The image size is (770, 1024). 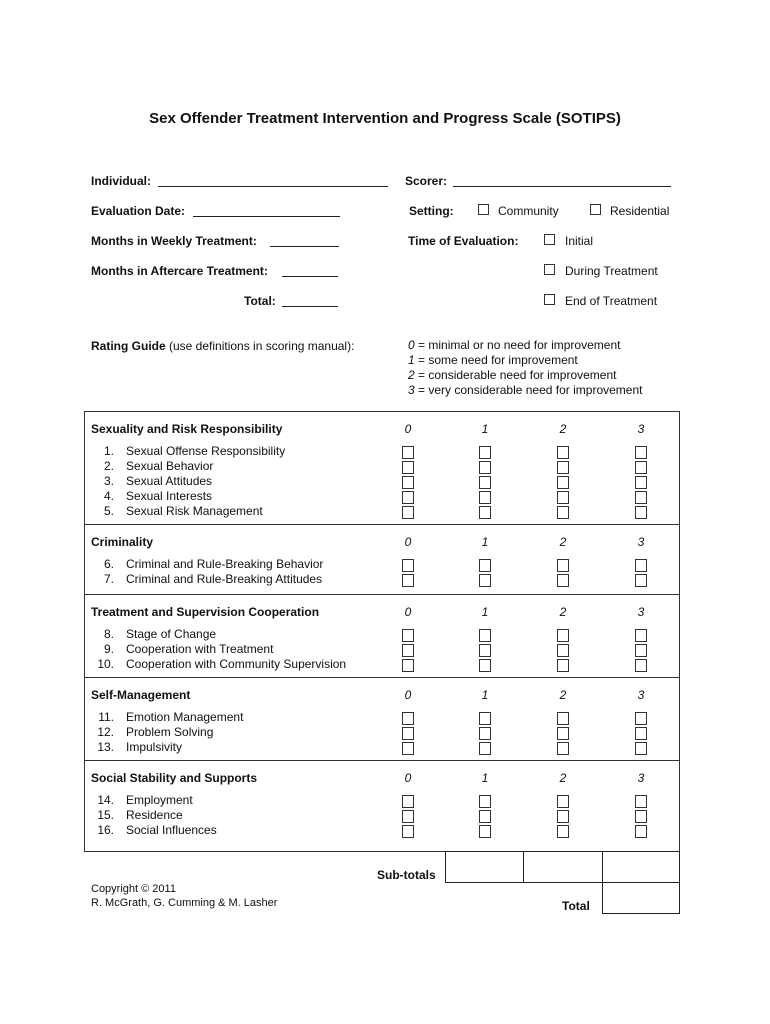 What do you see at coordinates (549, 239) in the screenshot?
I see `time-initial-checkbox` at bounding box center [549, 239].